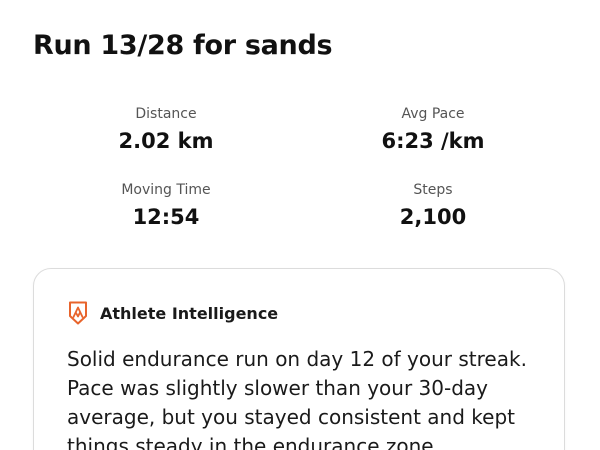 This screenshot has height=450, width=600. I want to click on stat-moving-time-label: Moving Time, so click(166, 190).